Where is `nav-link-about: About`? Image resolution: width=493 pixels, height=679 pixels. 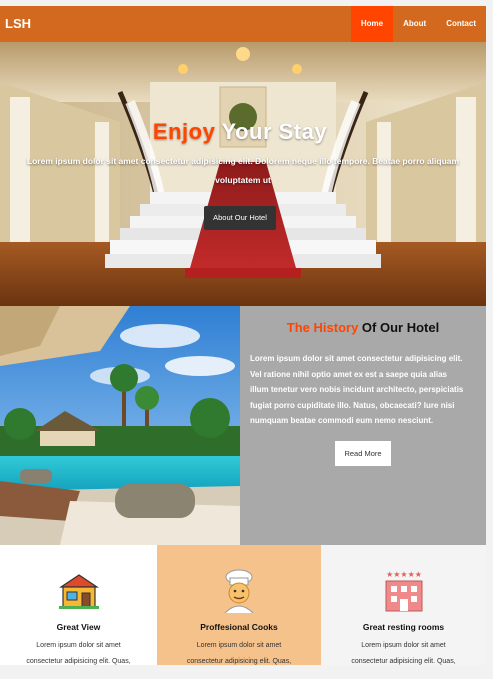 nav-link-about: About is located at coordinates (414, 24).